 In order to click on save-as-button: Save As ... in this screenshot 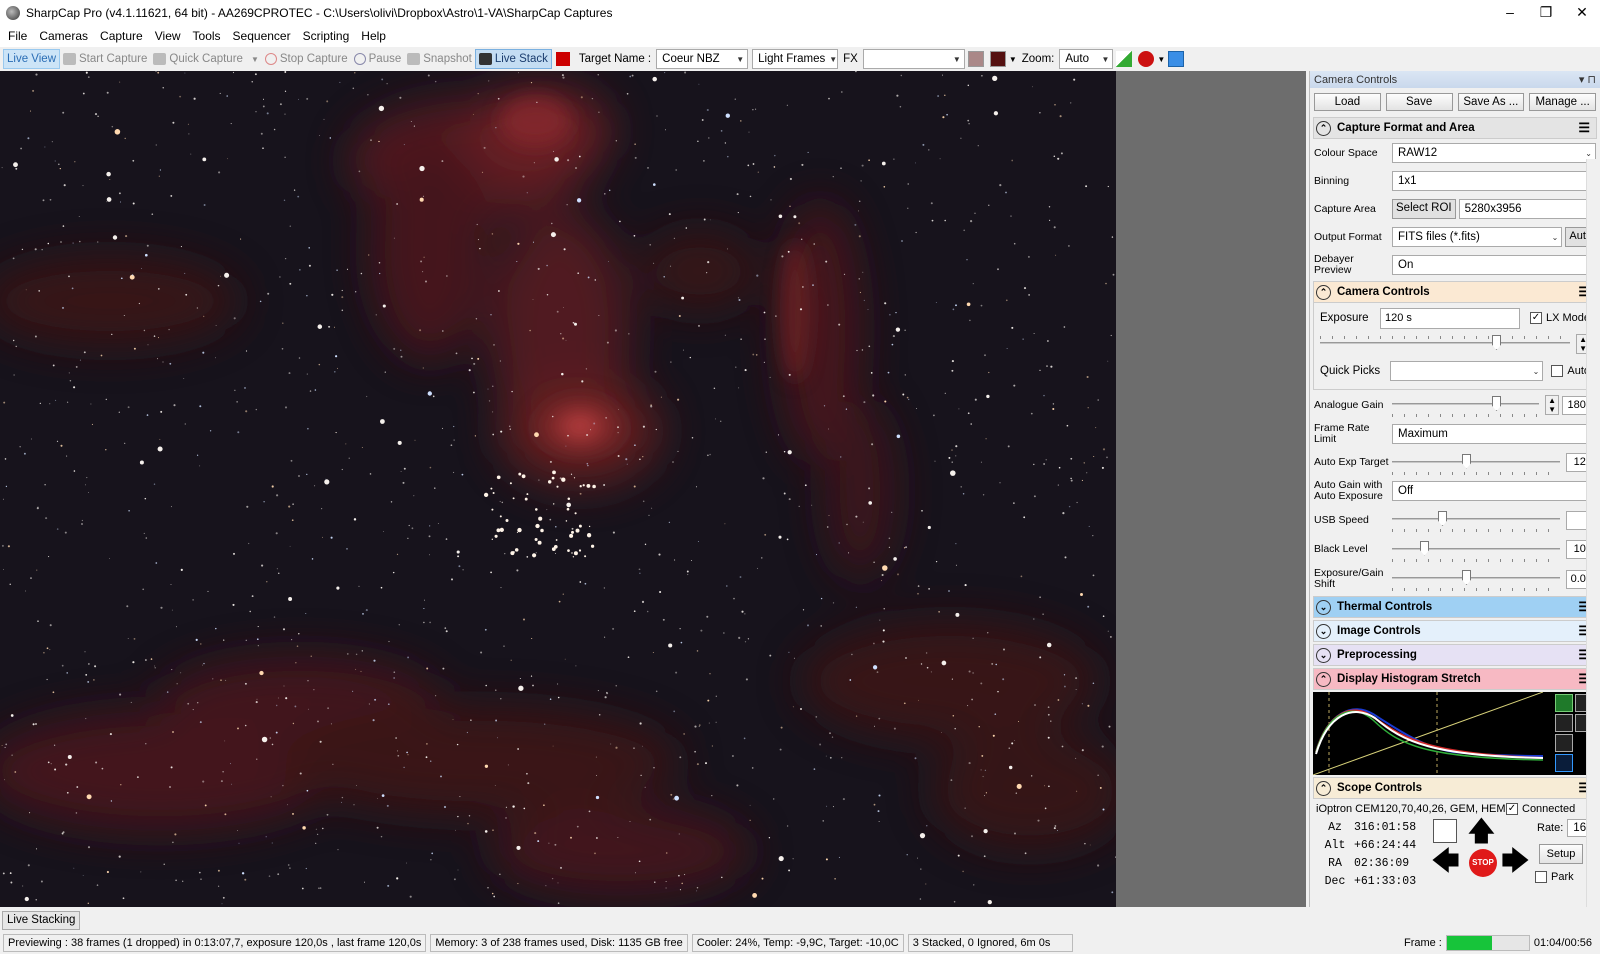, I will do `click(1491, 102)`.